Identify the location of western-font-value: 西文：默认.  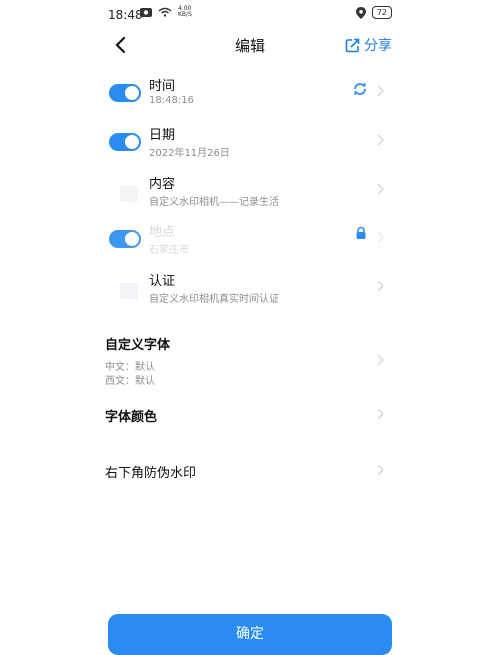
(130, 381).